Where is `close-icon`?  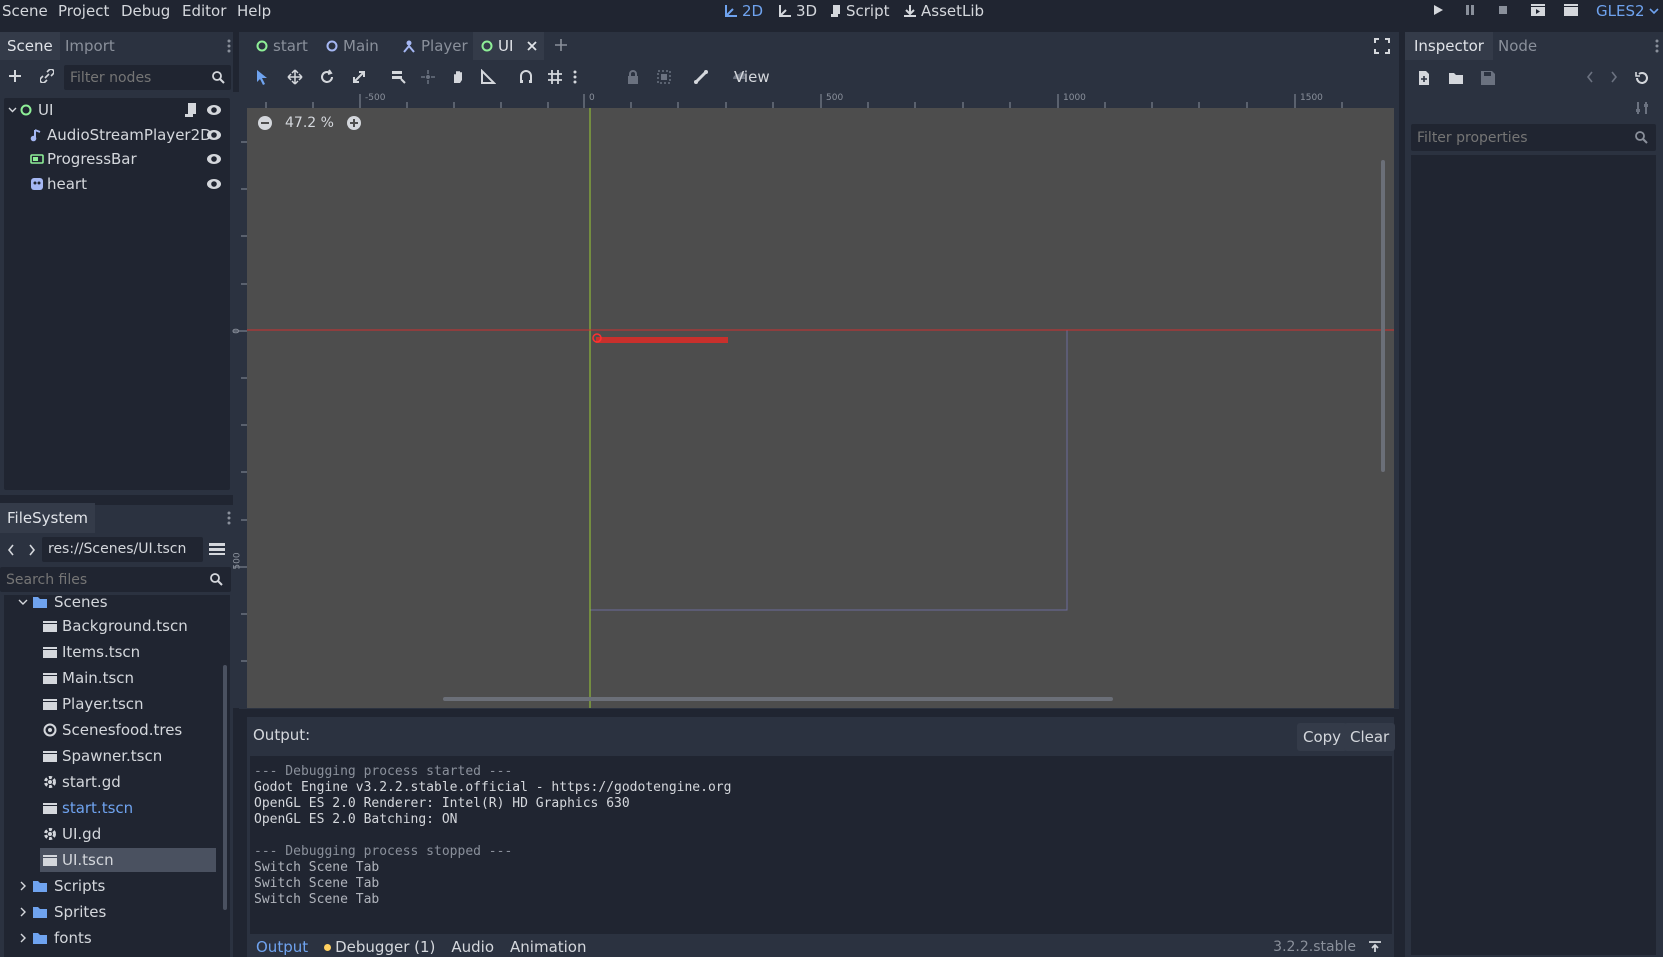
close-icon is located at coordinates (532, 46).